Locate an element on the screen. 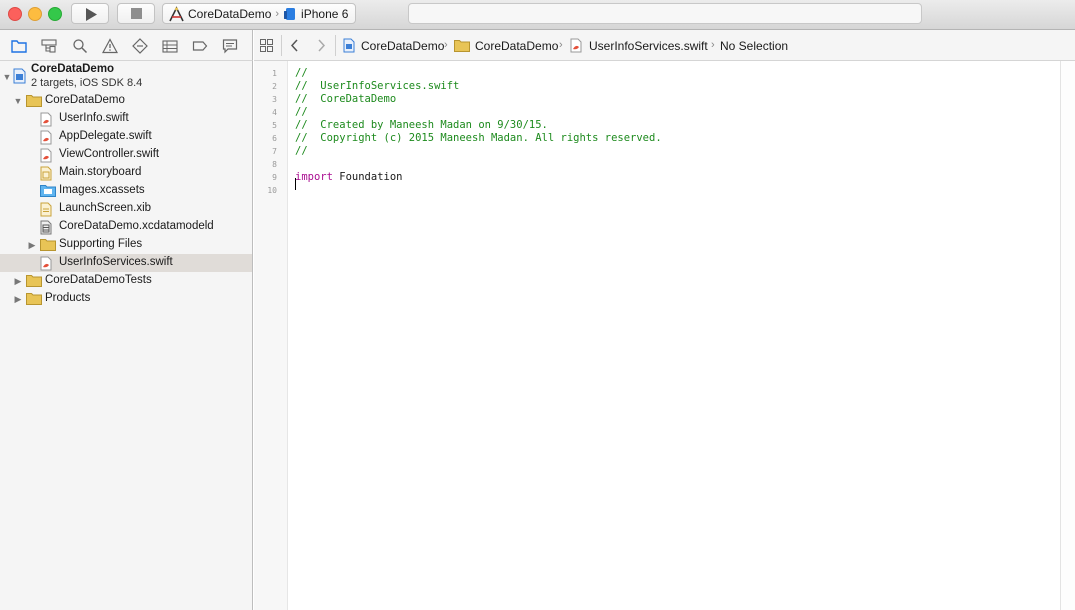 This screenshot has width=1075, height=610. close-window-button is located at coordinates (15, 14).